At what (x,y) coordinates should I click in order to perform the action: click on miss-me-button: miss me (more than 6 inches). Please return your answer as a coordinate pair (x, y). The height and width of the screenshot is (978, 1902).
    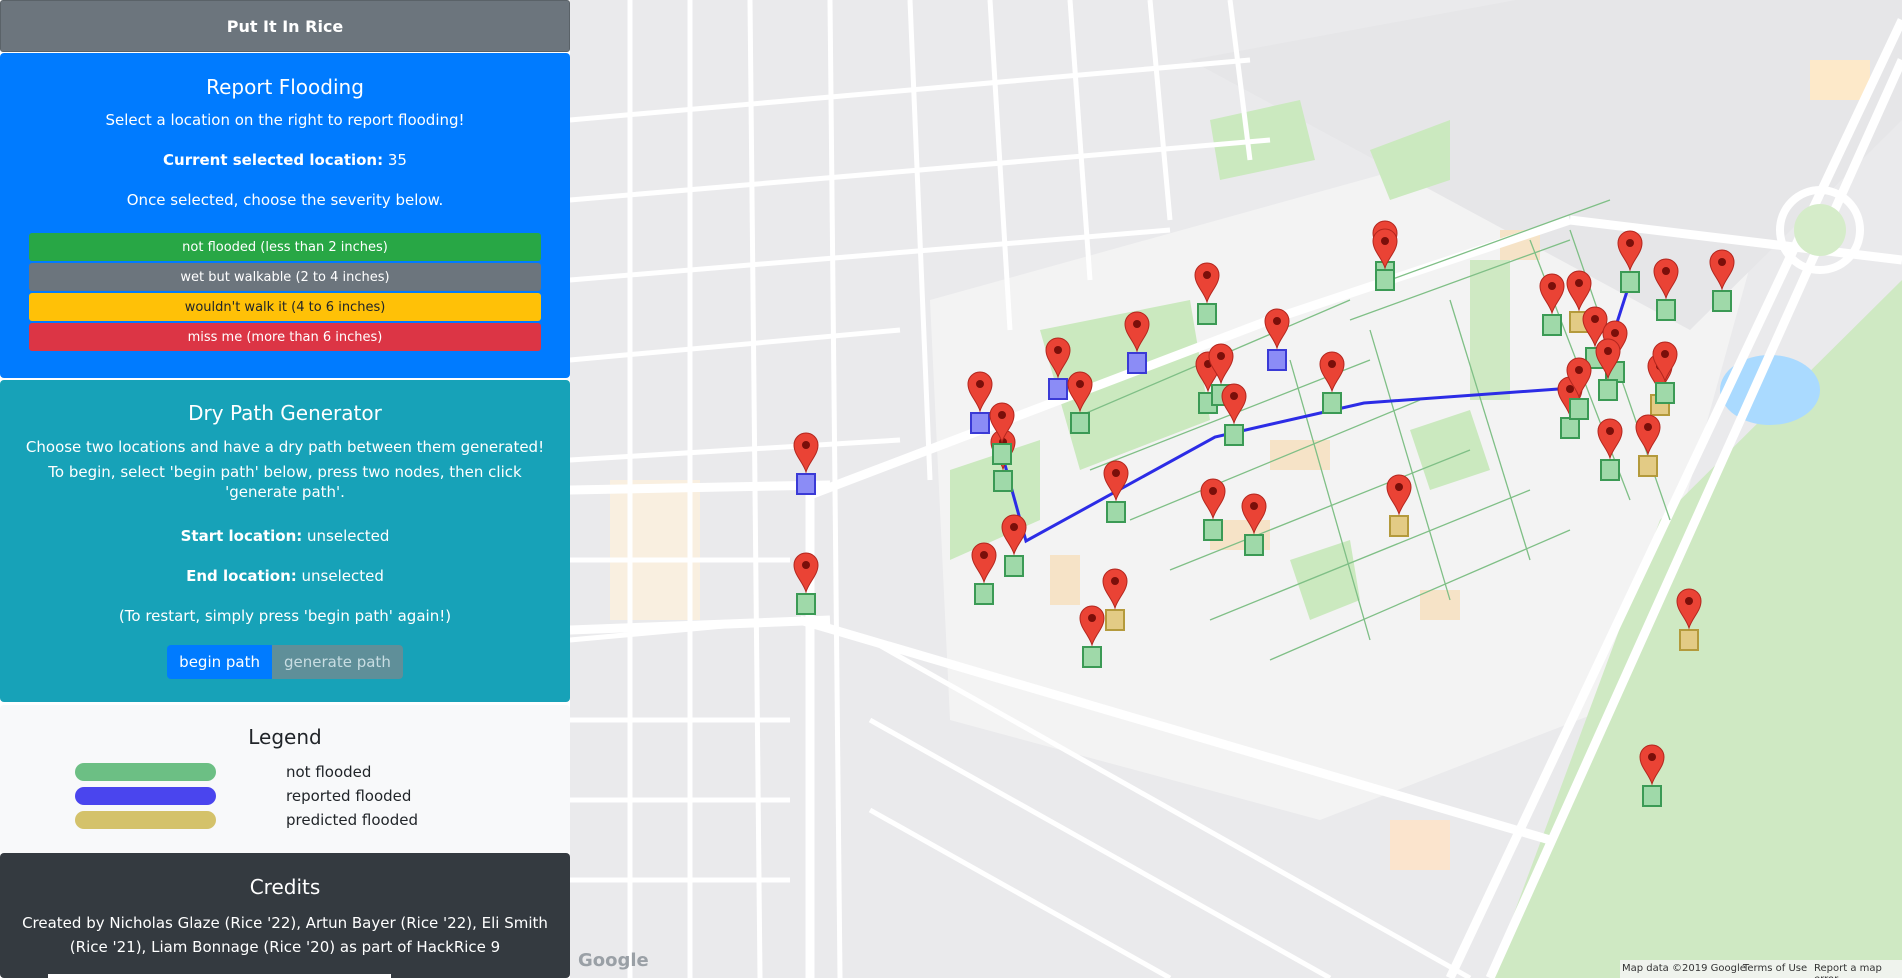
    Looking at the image, I should click on (285, 337).